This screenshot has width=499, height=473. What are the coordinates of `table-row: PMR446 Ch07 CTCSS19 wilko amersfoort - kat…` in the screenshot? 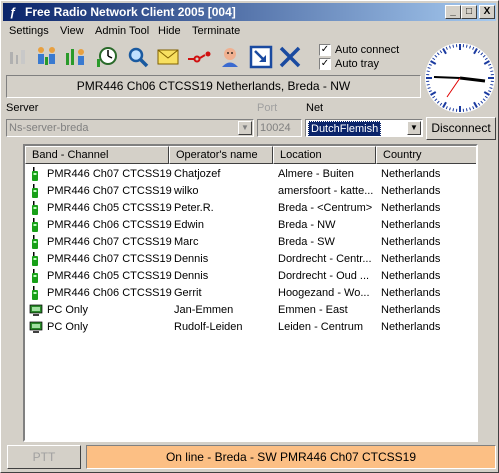 It's located at (250, 191).